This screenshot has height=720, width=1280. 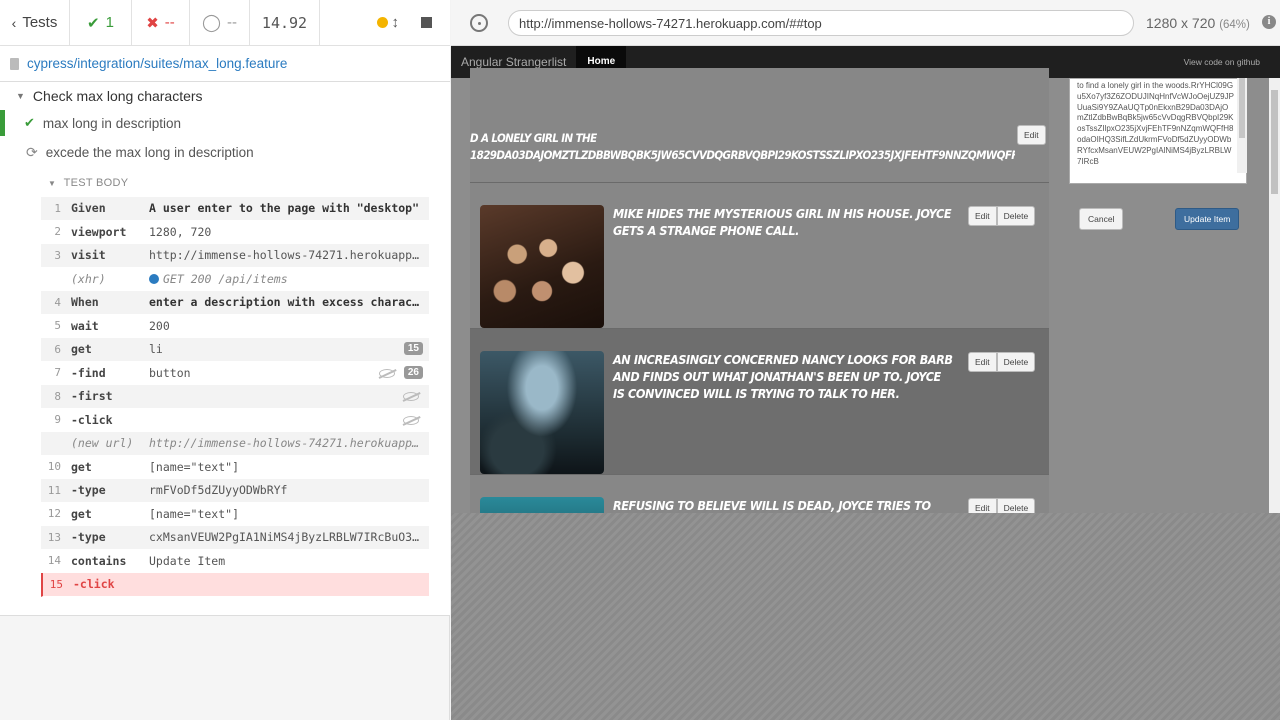 I want to click on command-row: 12 get [name="text"], so click(x=235, y=514).